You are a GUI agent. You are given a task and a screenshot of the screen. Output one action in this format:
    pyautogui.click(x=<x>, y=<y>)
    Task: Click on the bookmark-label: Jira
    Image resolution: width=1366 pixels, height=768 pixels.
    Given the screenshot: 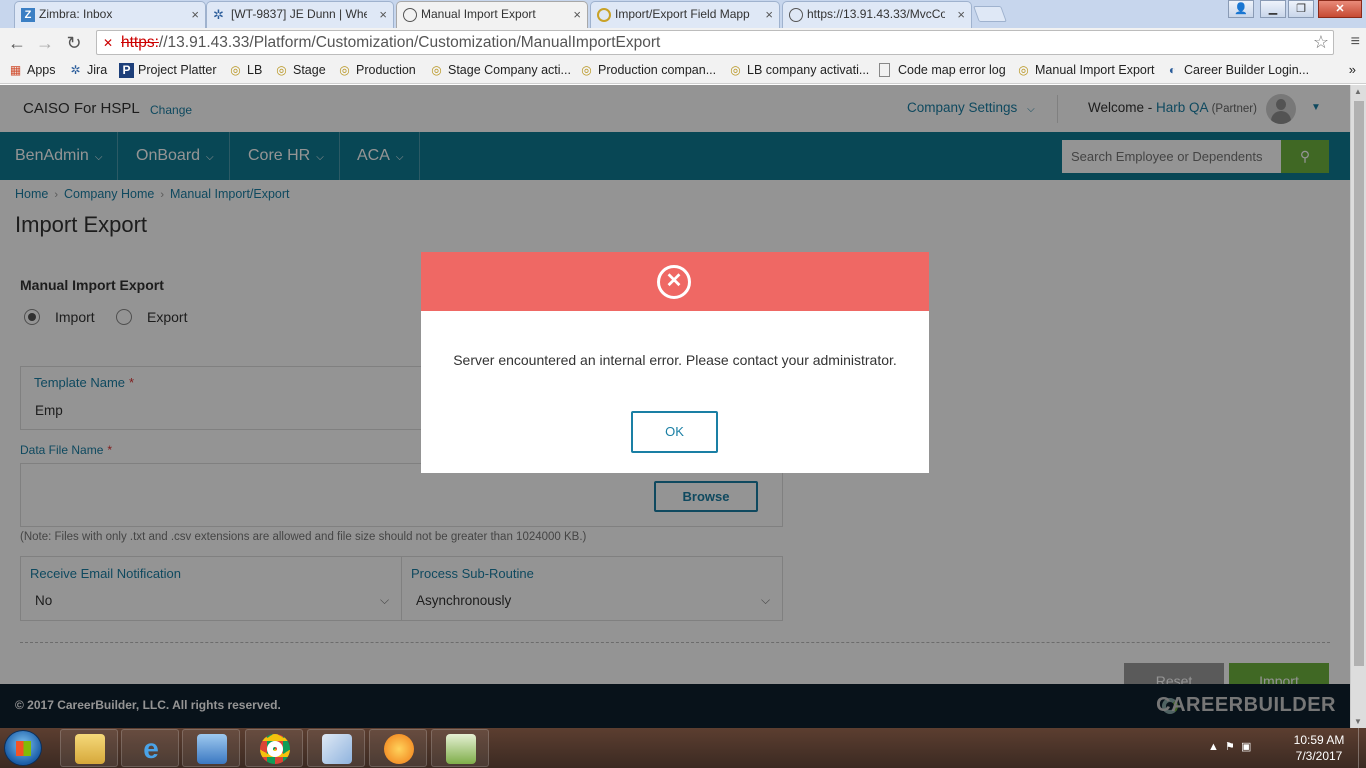 What is the action you would take?
    pyautogui.click(x=97, y=70)
    